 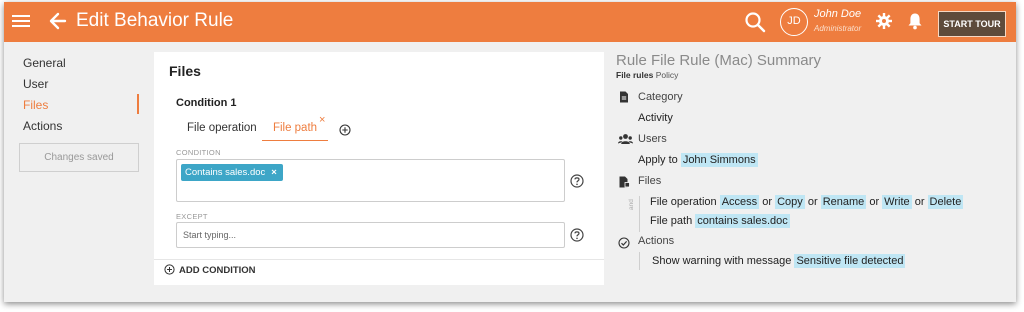 What do you see at coordinates (671, 221) in the screenshot?
I see `file-path-prefix: File path` at bounding box center [671, 221].